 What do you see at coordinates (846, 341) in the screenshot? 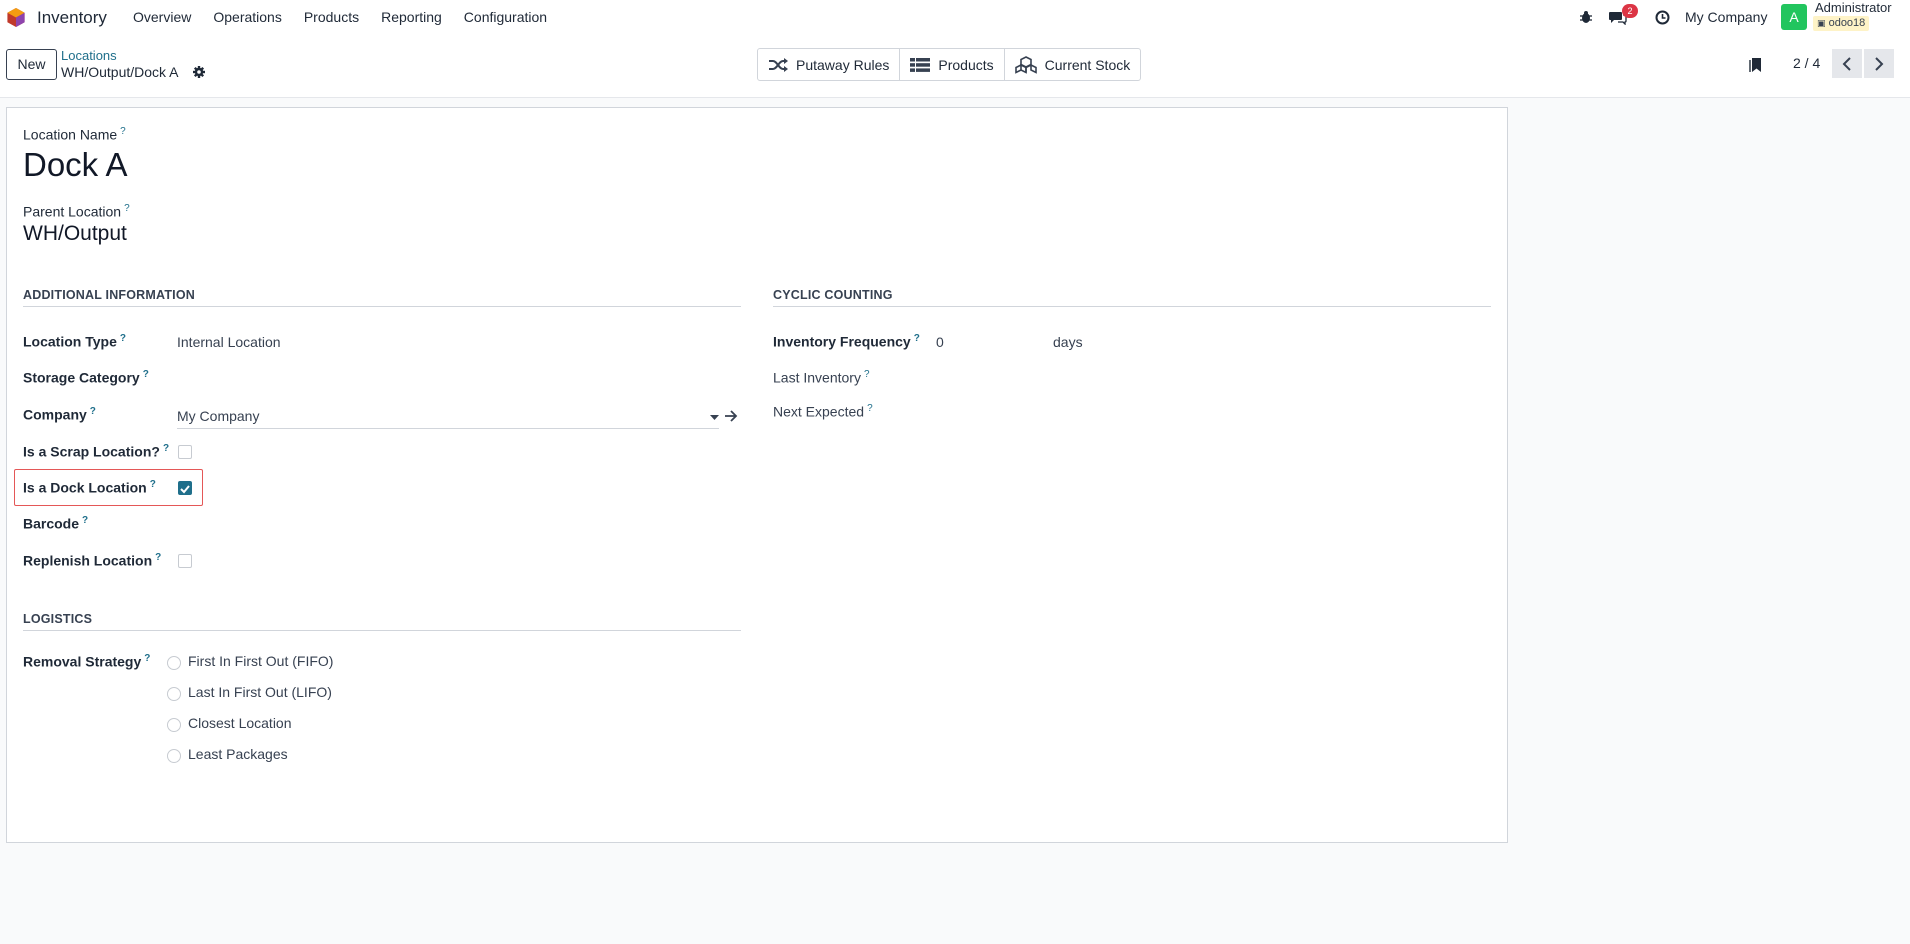
I see `inventory-frequency-label: Inventory Frequency?` at bounding box center [846, 341].